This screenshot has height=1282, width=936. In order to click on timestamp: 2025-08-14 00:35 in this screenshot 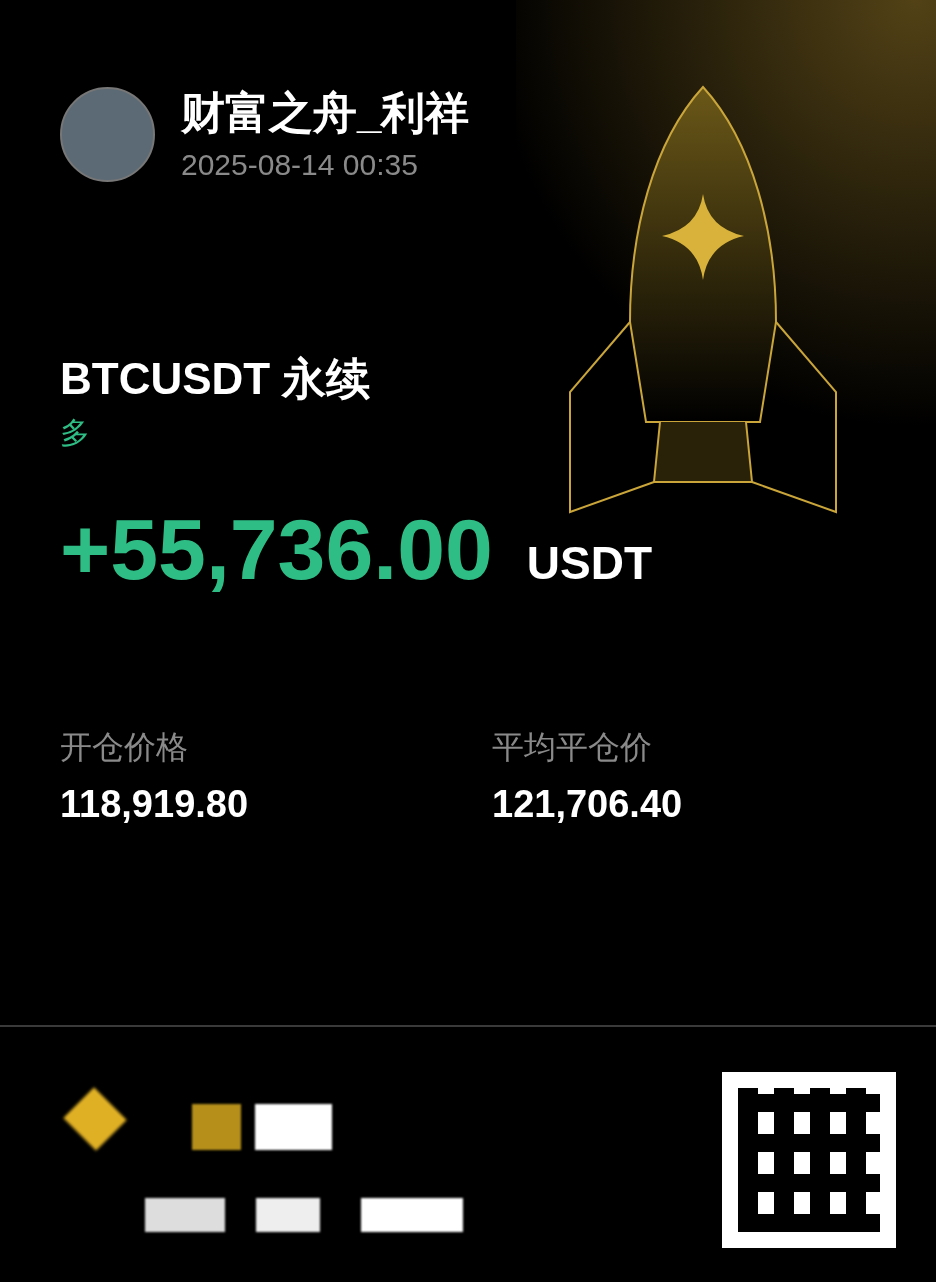, I will do `click(300, 165)`.